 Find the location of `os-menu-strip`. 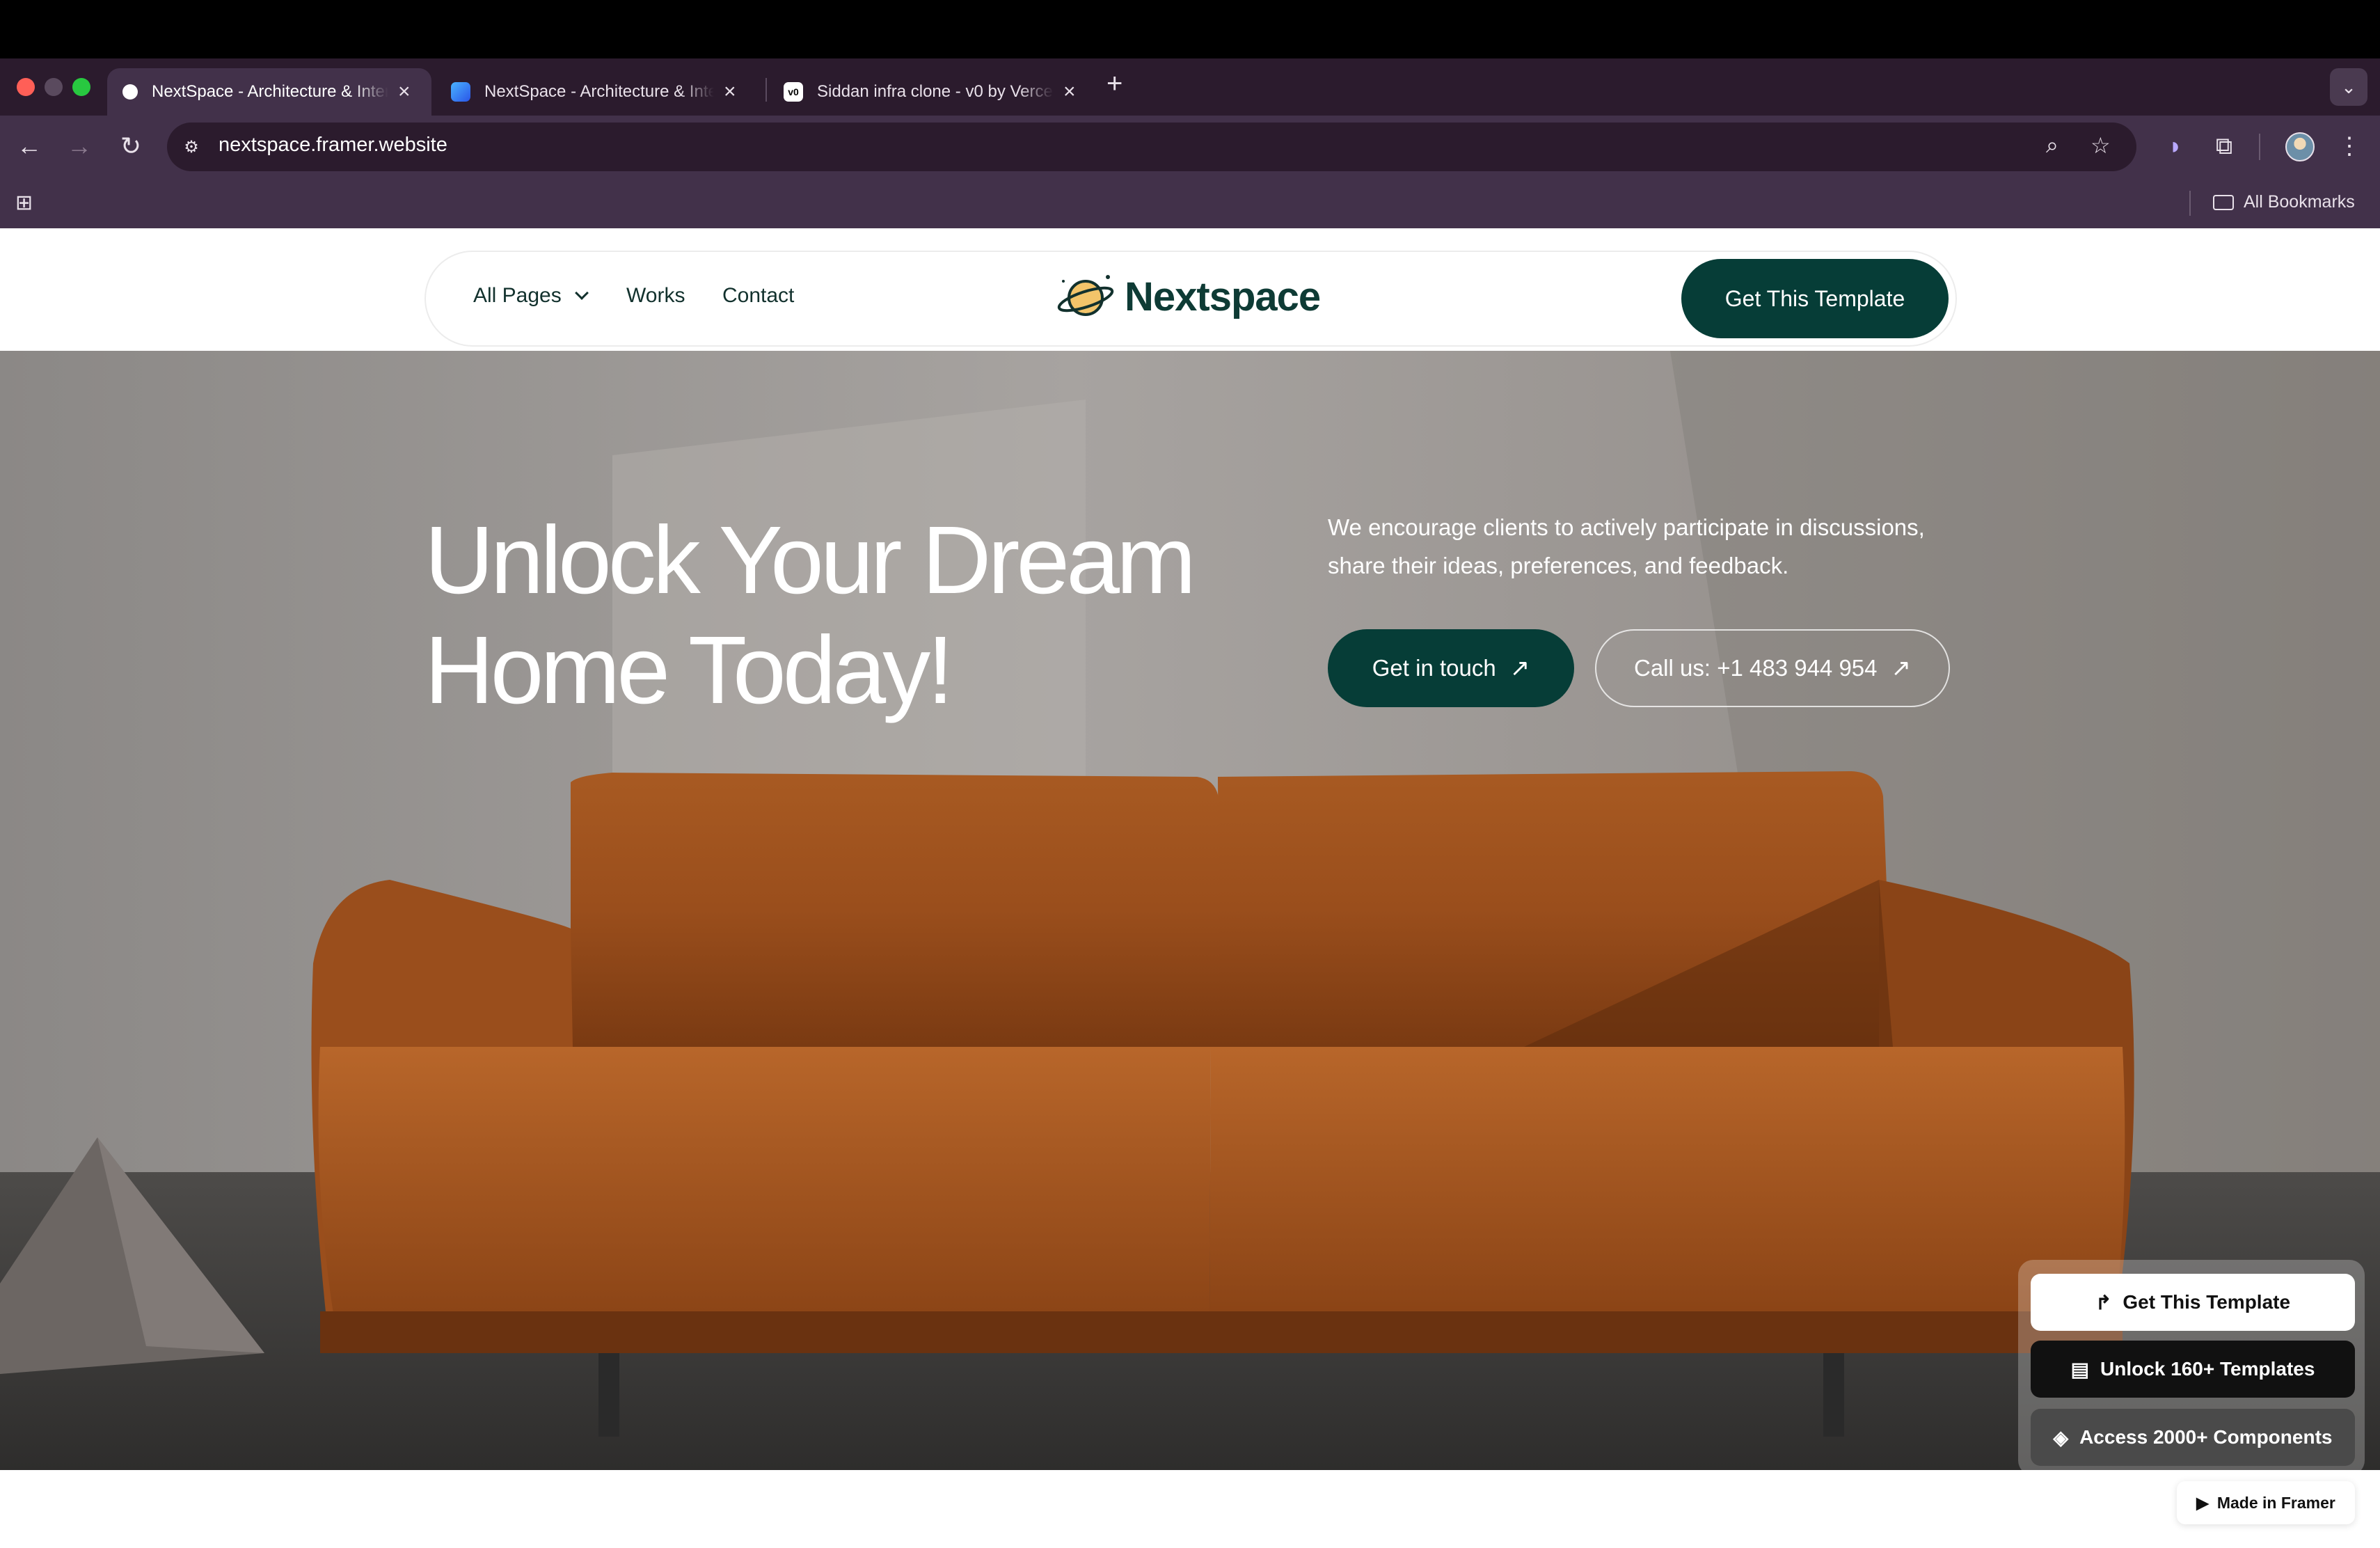

os-menu-strip is located at coordinates (1190, 29).